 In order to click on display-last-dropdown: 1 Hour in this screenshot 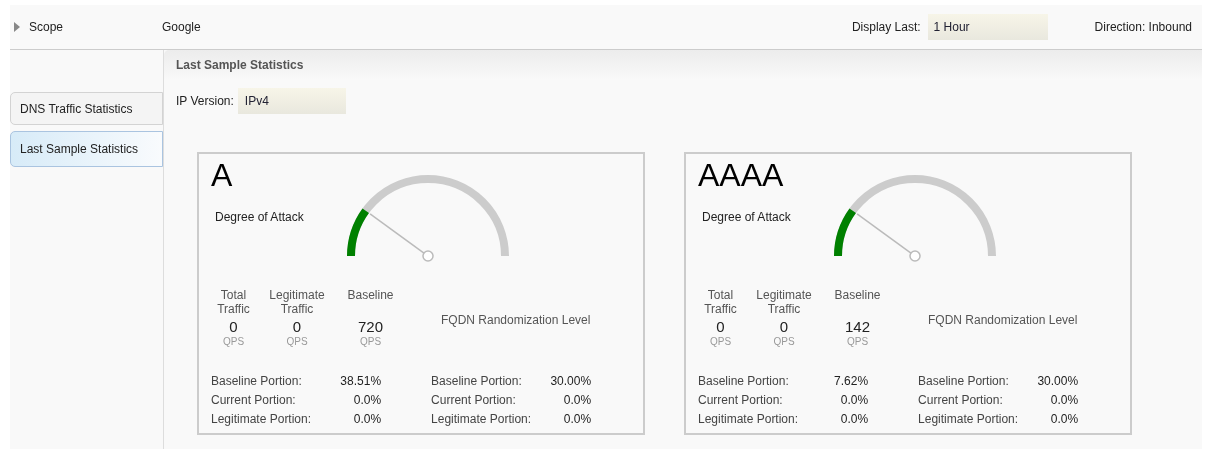, I will do `click(987, 27)`.